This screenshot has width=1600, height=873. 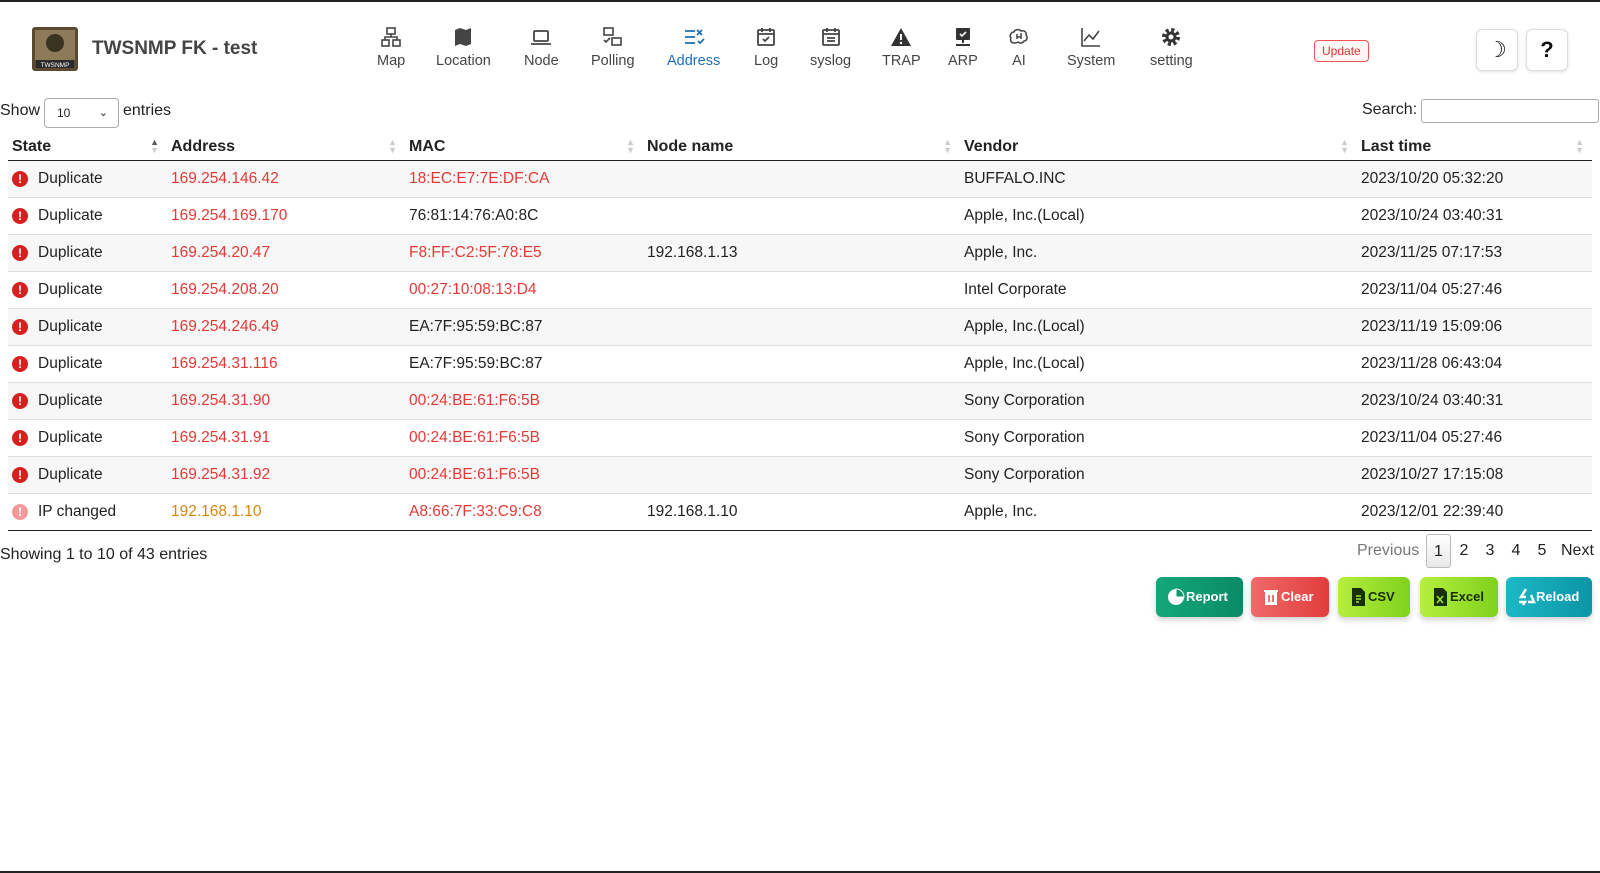 What do you see at coordinates (1577, 551) in the screenshot?
I see `pager-next: Next` at bounding box center [1577, 551].